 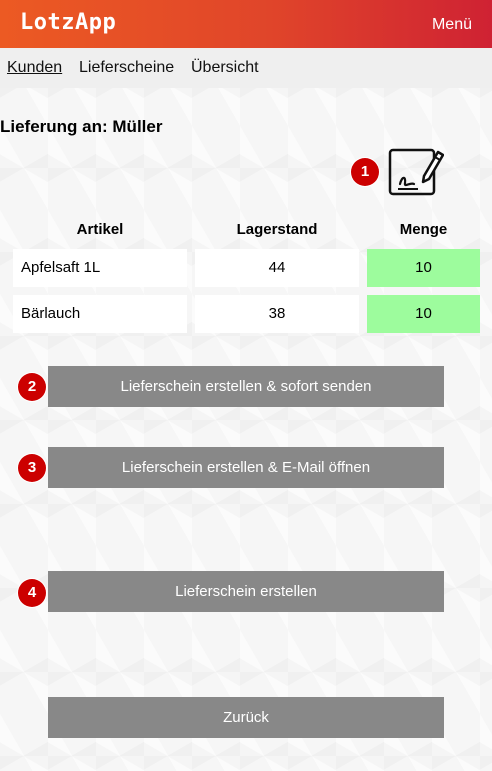 I want to click on nav-item-lieferscheine: Lieferscheine, so click(x=126, y=68).